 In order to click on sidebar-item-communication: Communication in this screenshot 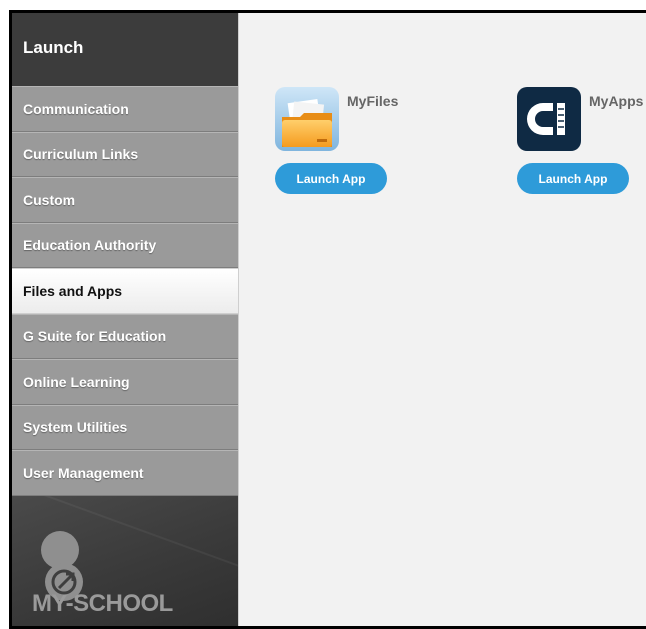, I will do `click(125, 109)`.